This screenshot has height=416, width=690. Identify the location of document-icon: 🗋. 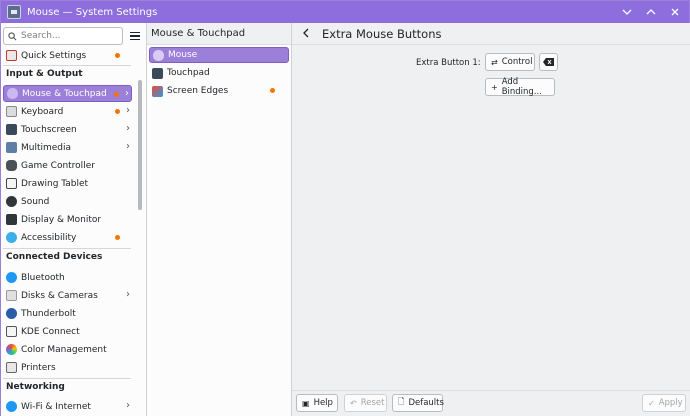
(401, 401).